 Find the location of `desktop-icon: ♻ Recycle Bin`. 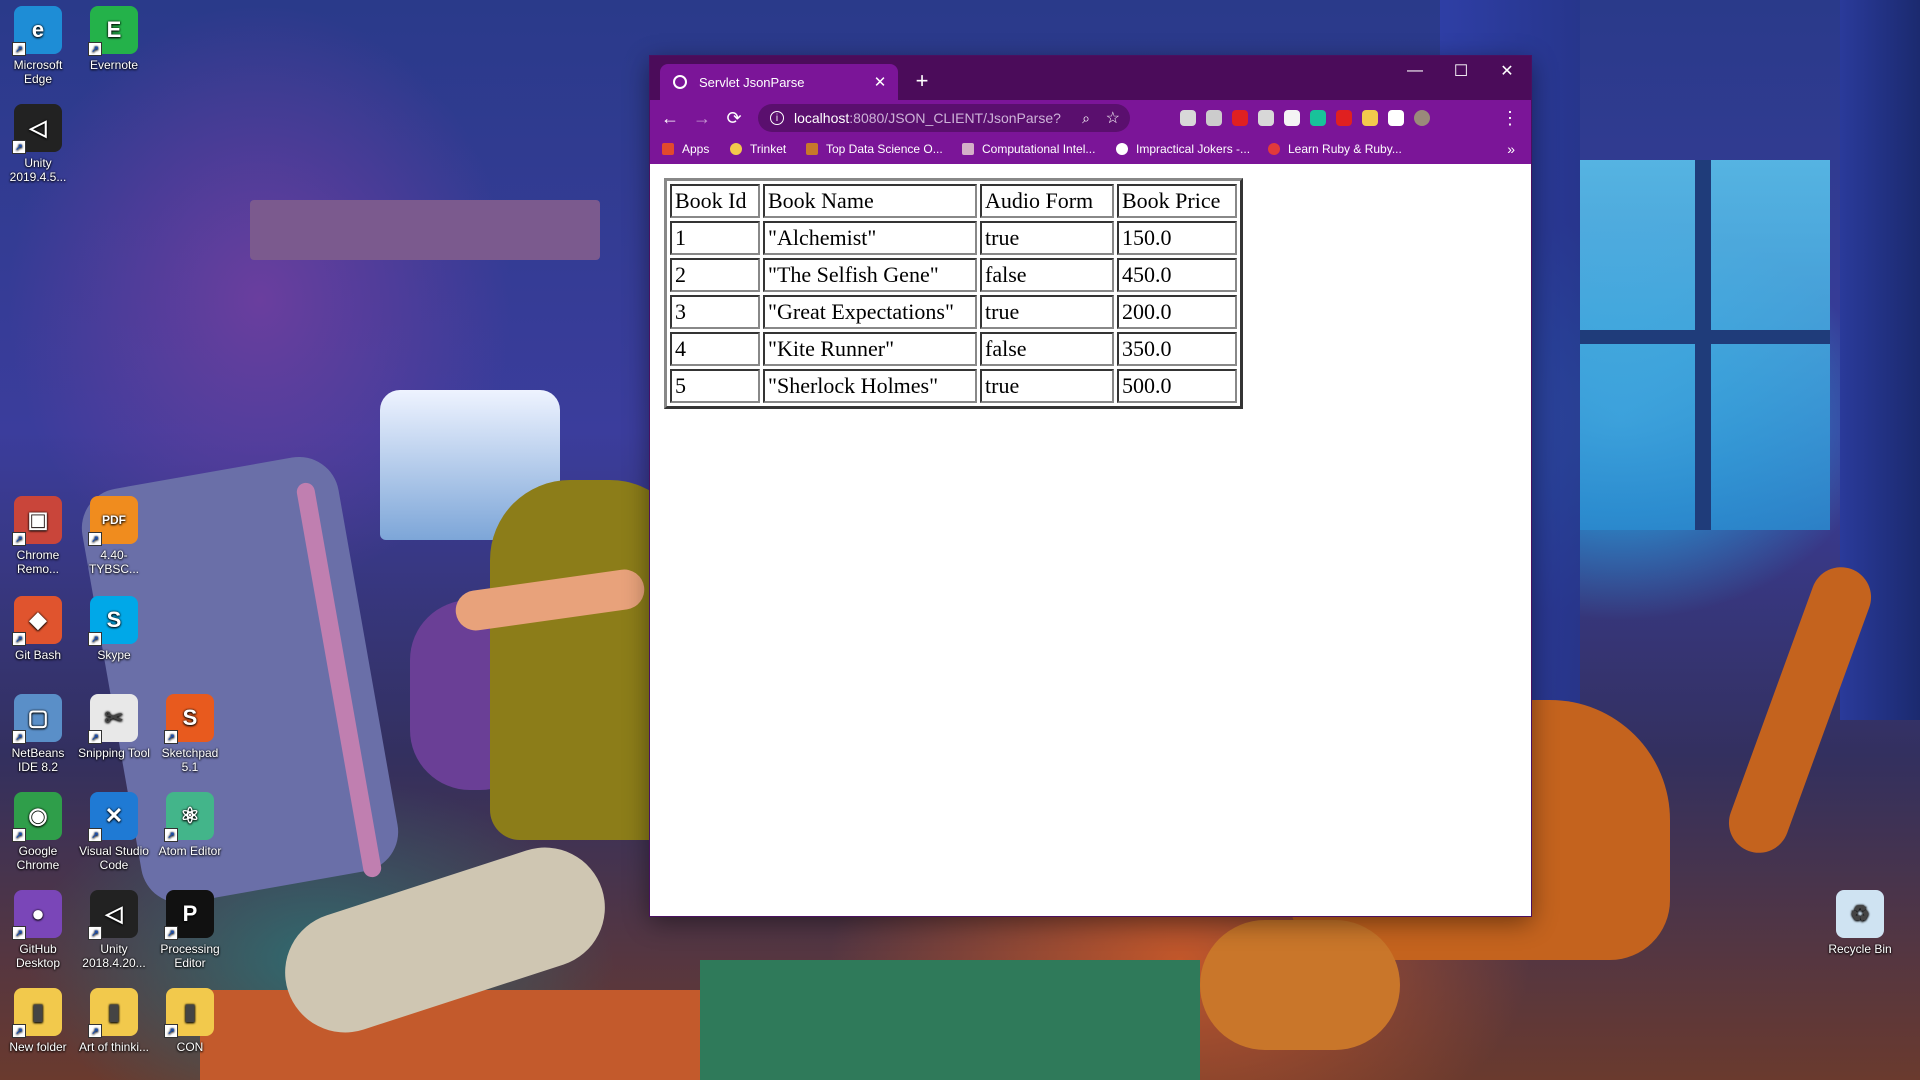

desktop-icon: ♻ Recycle Bin is located at coordinates (1860, 923).